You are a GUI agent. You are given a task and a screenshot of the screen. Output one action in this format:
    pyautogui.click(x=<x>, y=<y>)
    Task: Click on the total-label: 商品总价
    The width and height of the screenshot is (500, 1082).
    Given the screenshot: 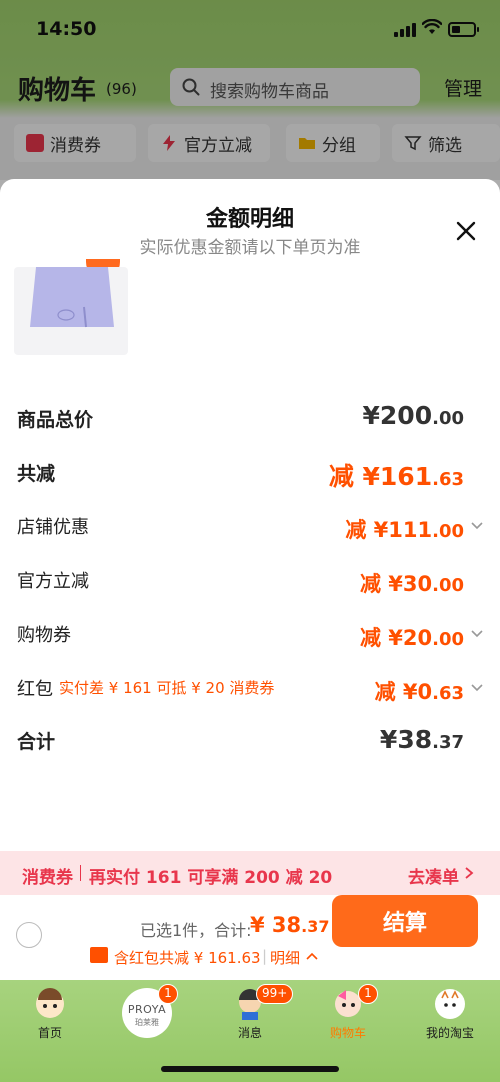 What is the action you would take?
    pyautogui.click(x=55, y=420)
    